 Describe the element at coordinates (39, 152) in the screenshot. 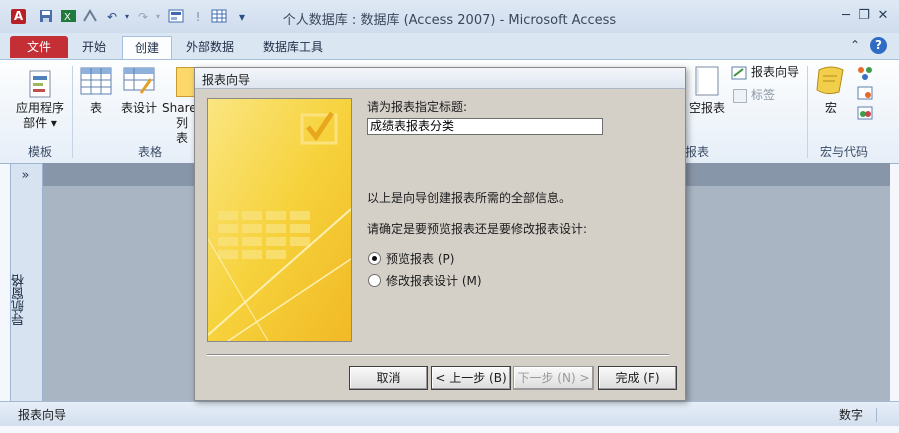

I see `group-label-templates: 模板` at that location.